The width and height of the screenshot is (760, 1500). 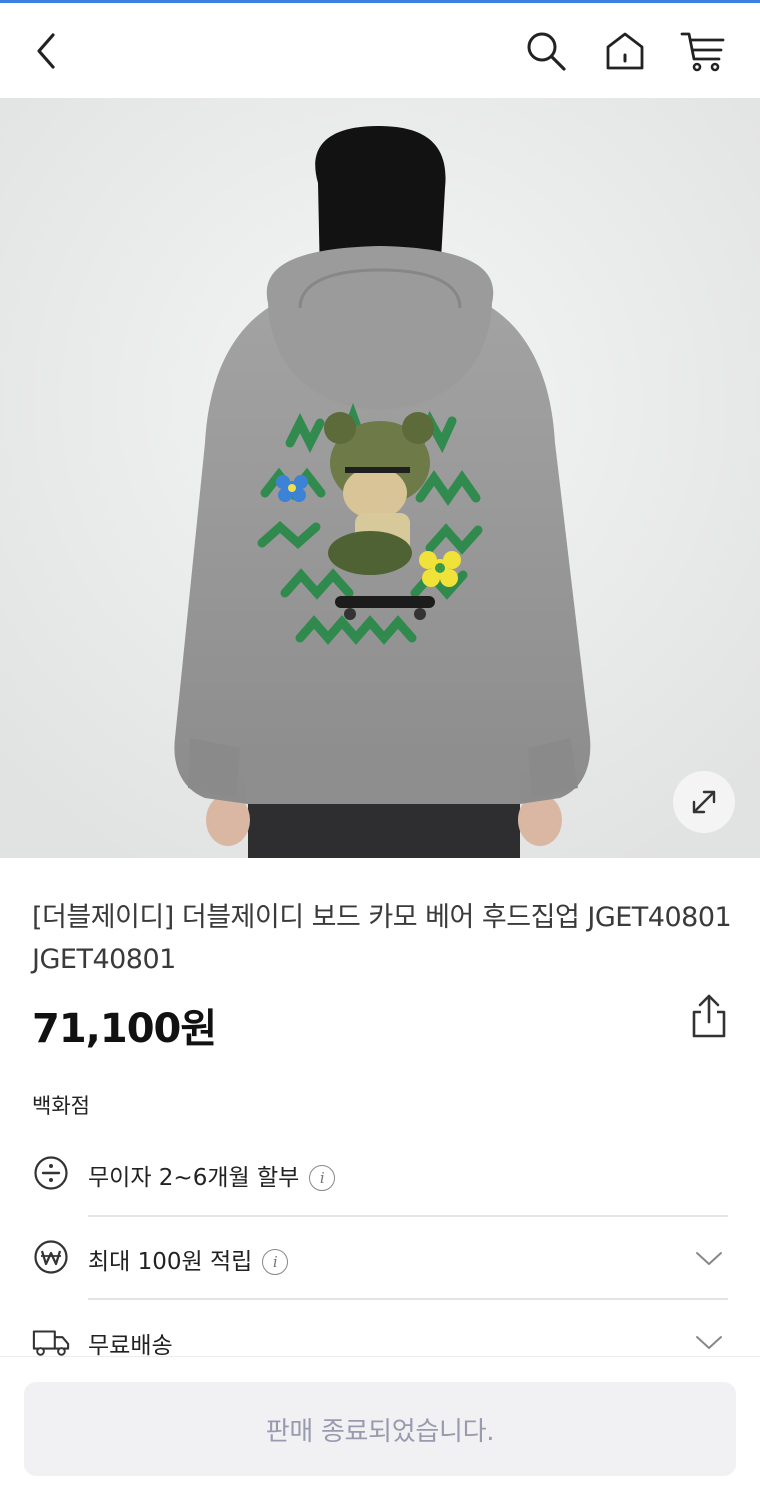 I want to click on shipping-label: 무료배송, so click(x=130, y=1346).